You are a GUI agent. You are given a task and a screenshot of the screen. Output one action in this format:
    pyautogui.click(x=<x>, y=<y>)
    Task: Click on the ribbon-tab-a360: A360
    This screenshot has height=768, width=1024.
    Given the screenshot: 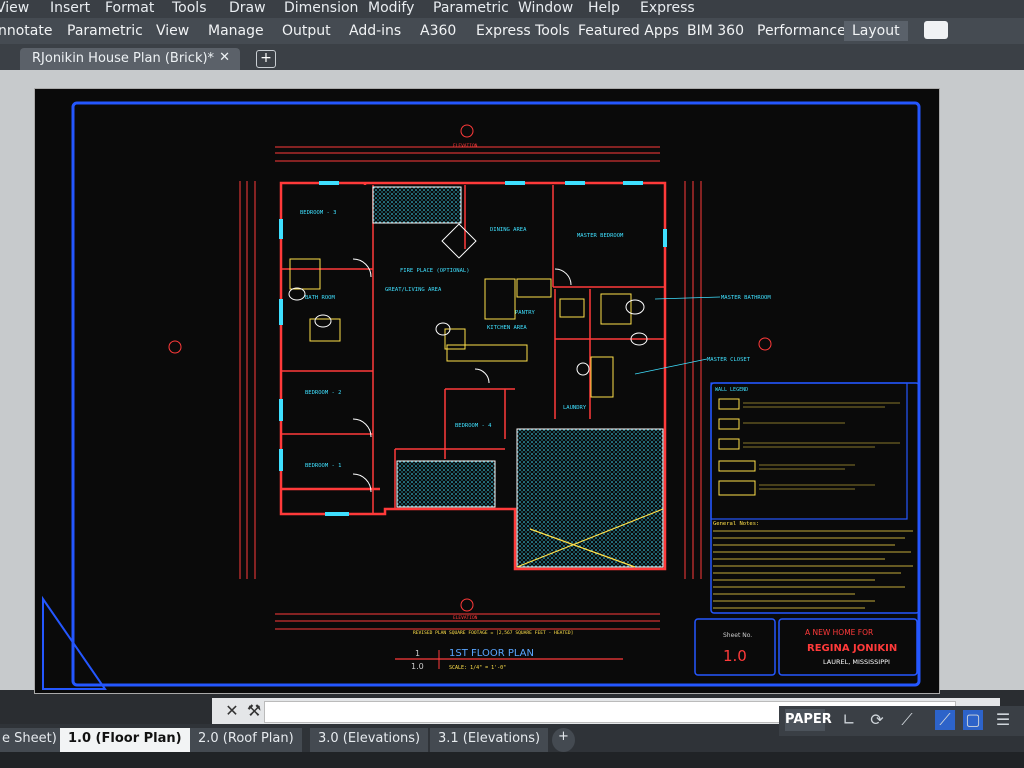 What is the action you would take?
    pyautogui.click(x=438, y=31)
    